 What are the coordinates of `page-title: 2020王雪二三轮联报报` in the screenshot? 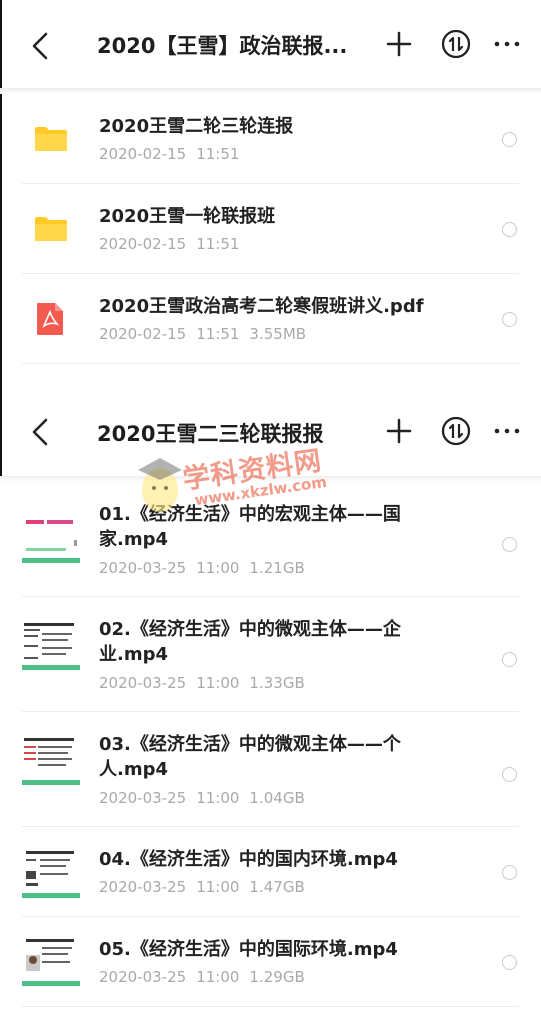 It's located at (210, 434).